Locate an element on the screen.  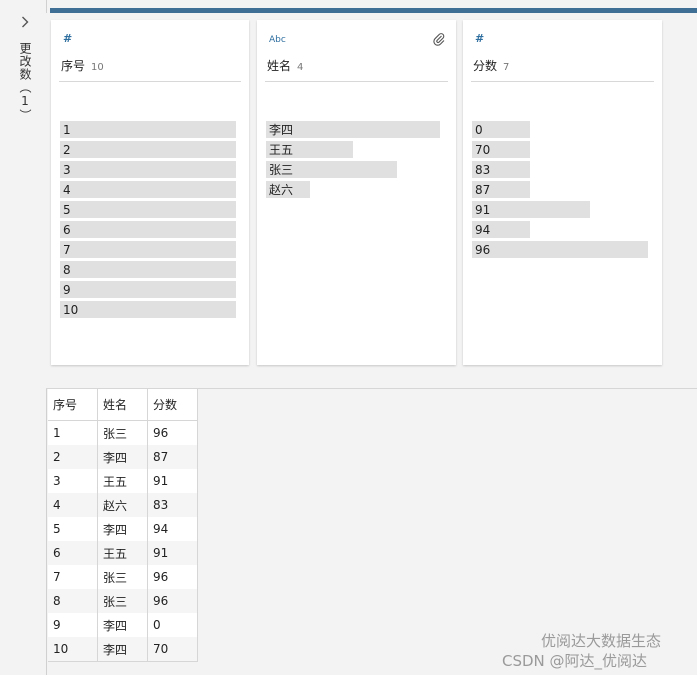
field-count: 10 is located at coordinates (97, 67).